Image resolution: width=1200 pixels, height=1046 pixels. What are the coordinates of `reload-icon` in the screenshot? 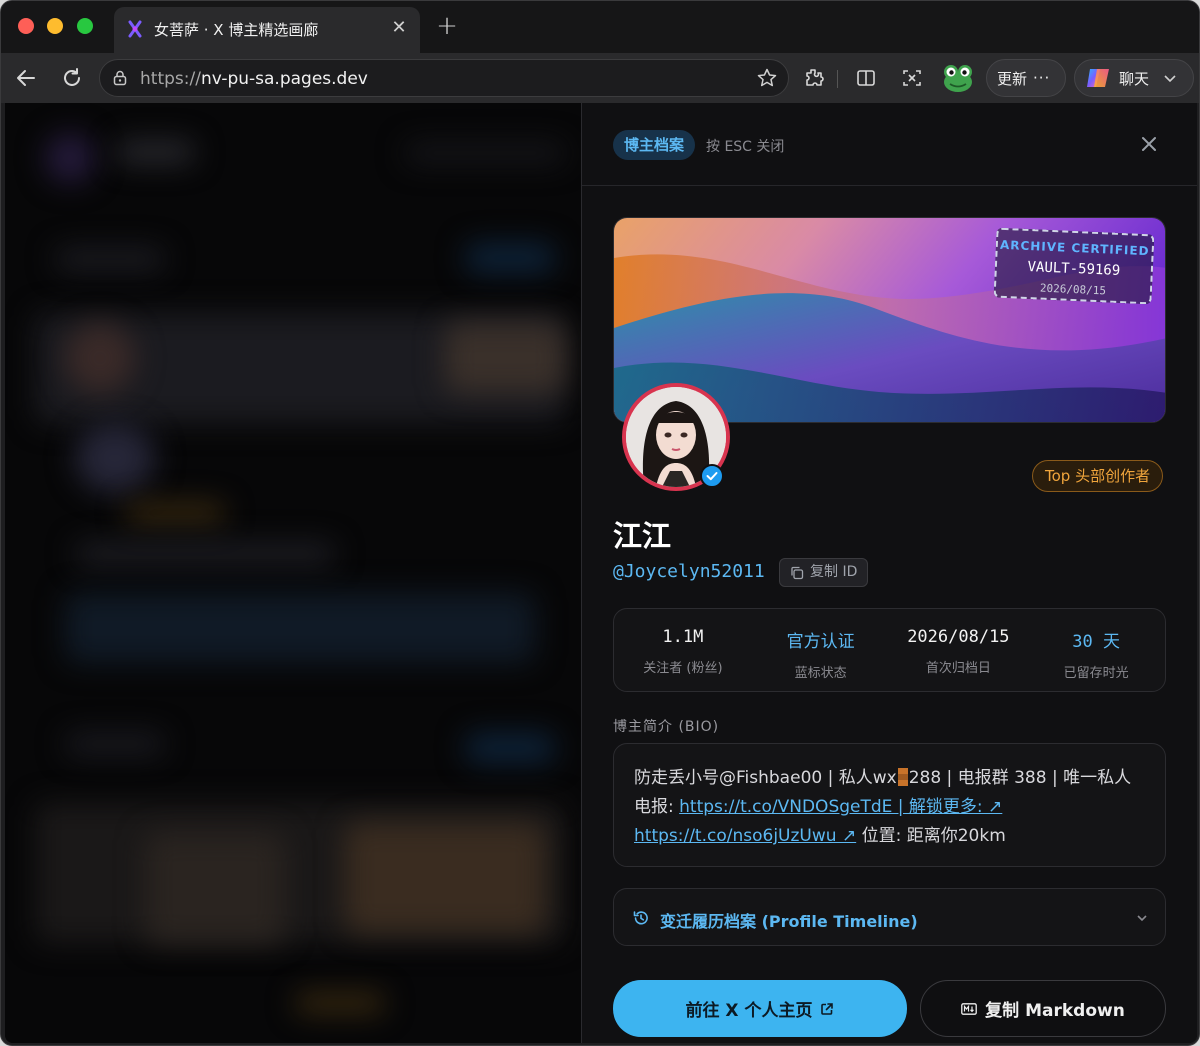 It's located at (72, 78).